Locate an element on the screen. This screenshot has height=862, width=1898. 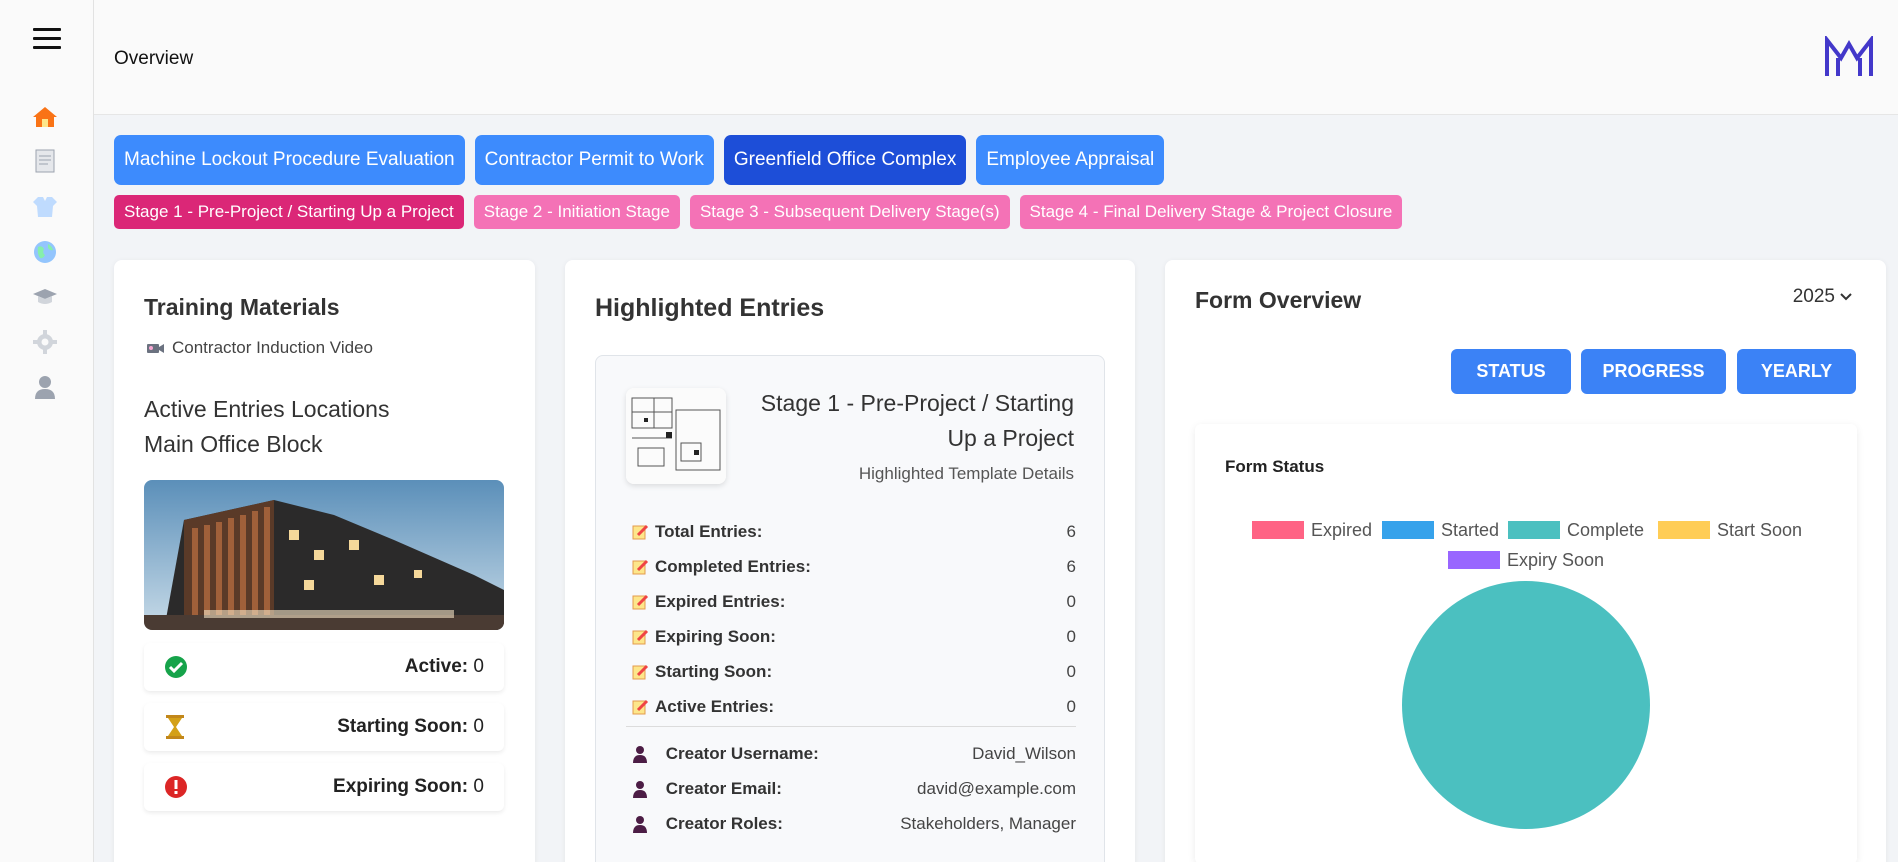
yearly-button: YEARLY is located at coordinates (1796, 371).